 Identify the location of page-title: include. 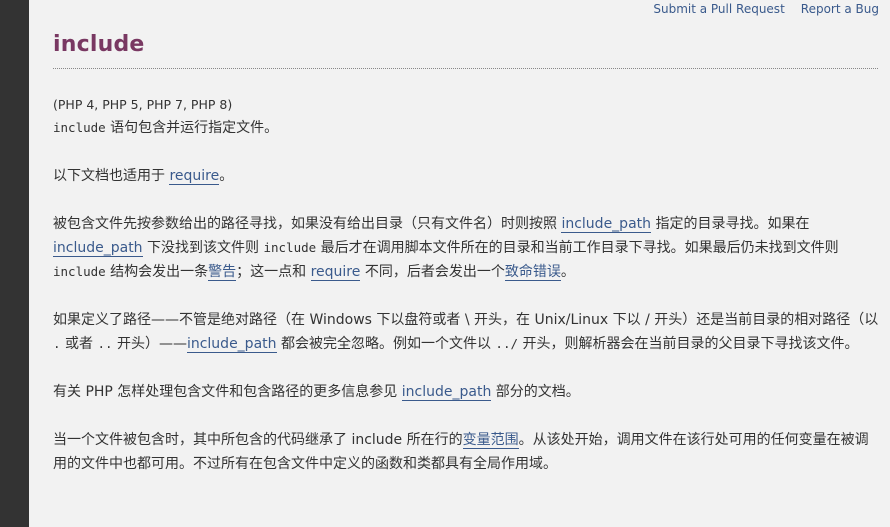
(99, 44).